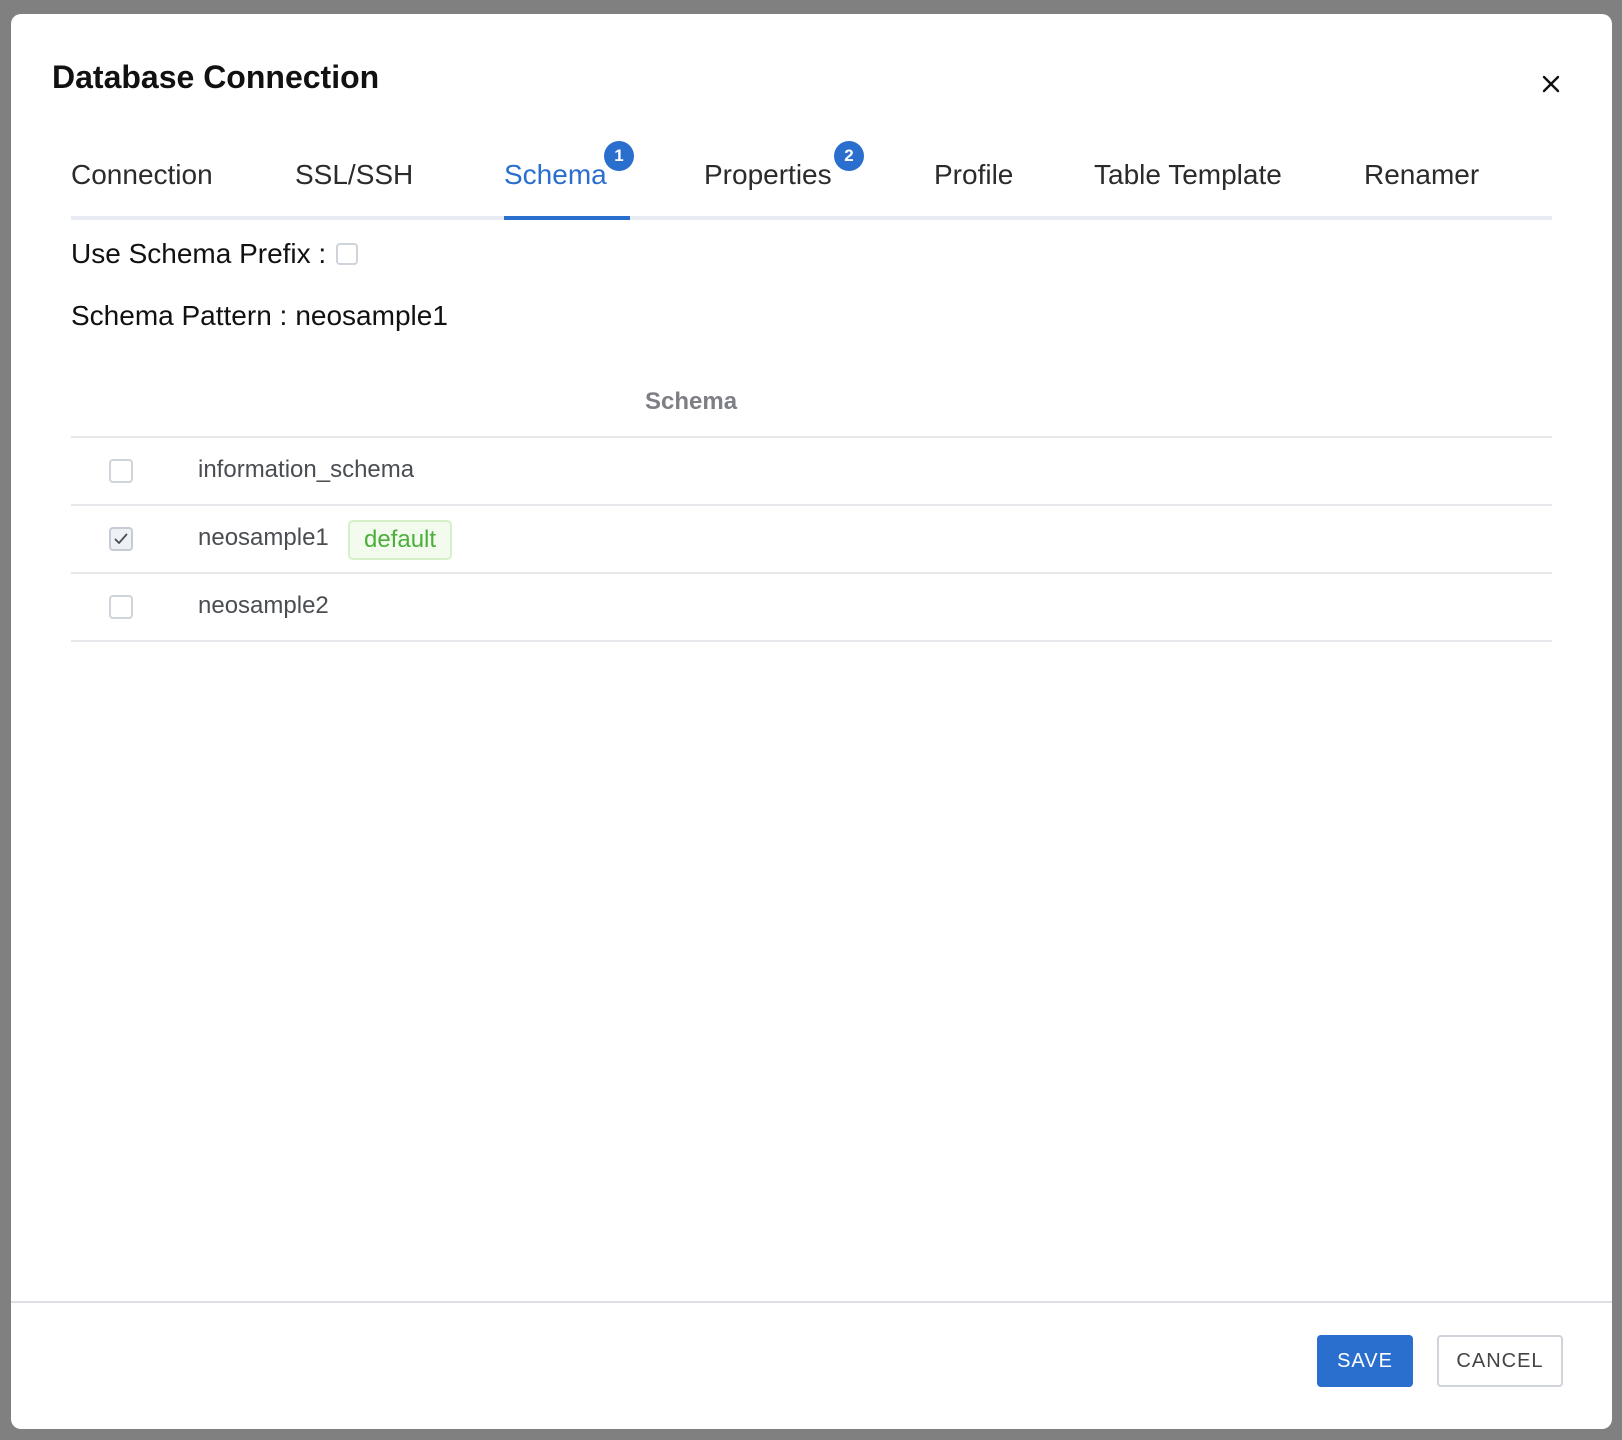 The width and height of the screenshot is (1622, 1440). What do you see at coordinates (811, 608) in the screenshot?
I see `table-row: neosample2` at bounding box center [811, 608].